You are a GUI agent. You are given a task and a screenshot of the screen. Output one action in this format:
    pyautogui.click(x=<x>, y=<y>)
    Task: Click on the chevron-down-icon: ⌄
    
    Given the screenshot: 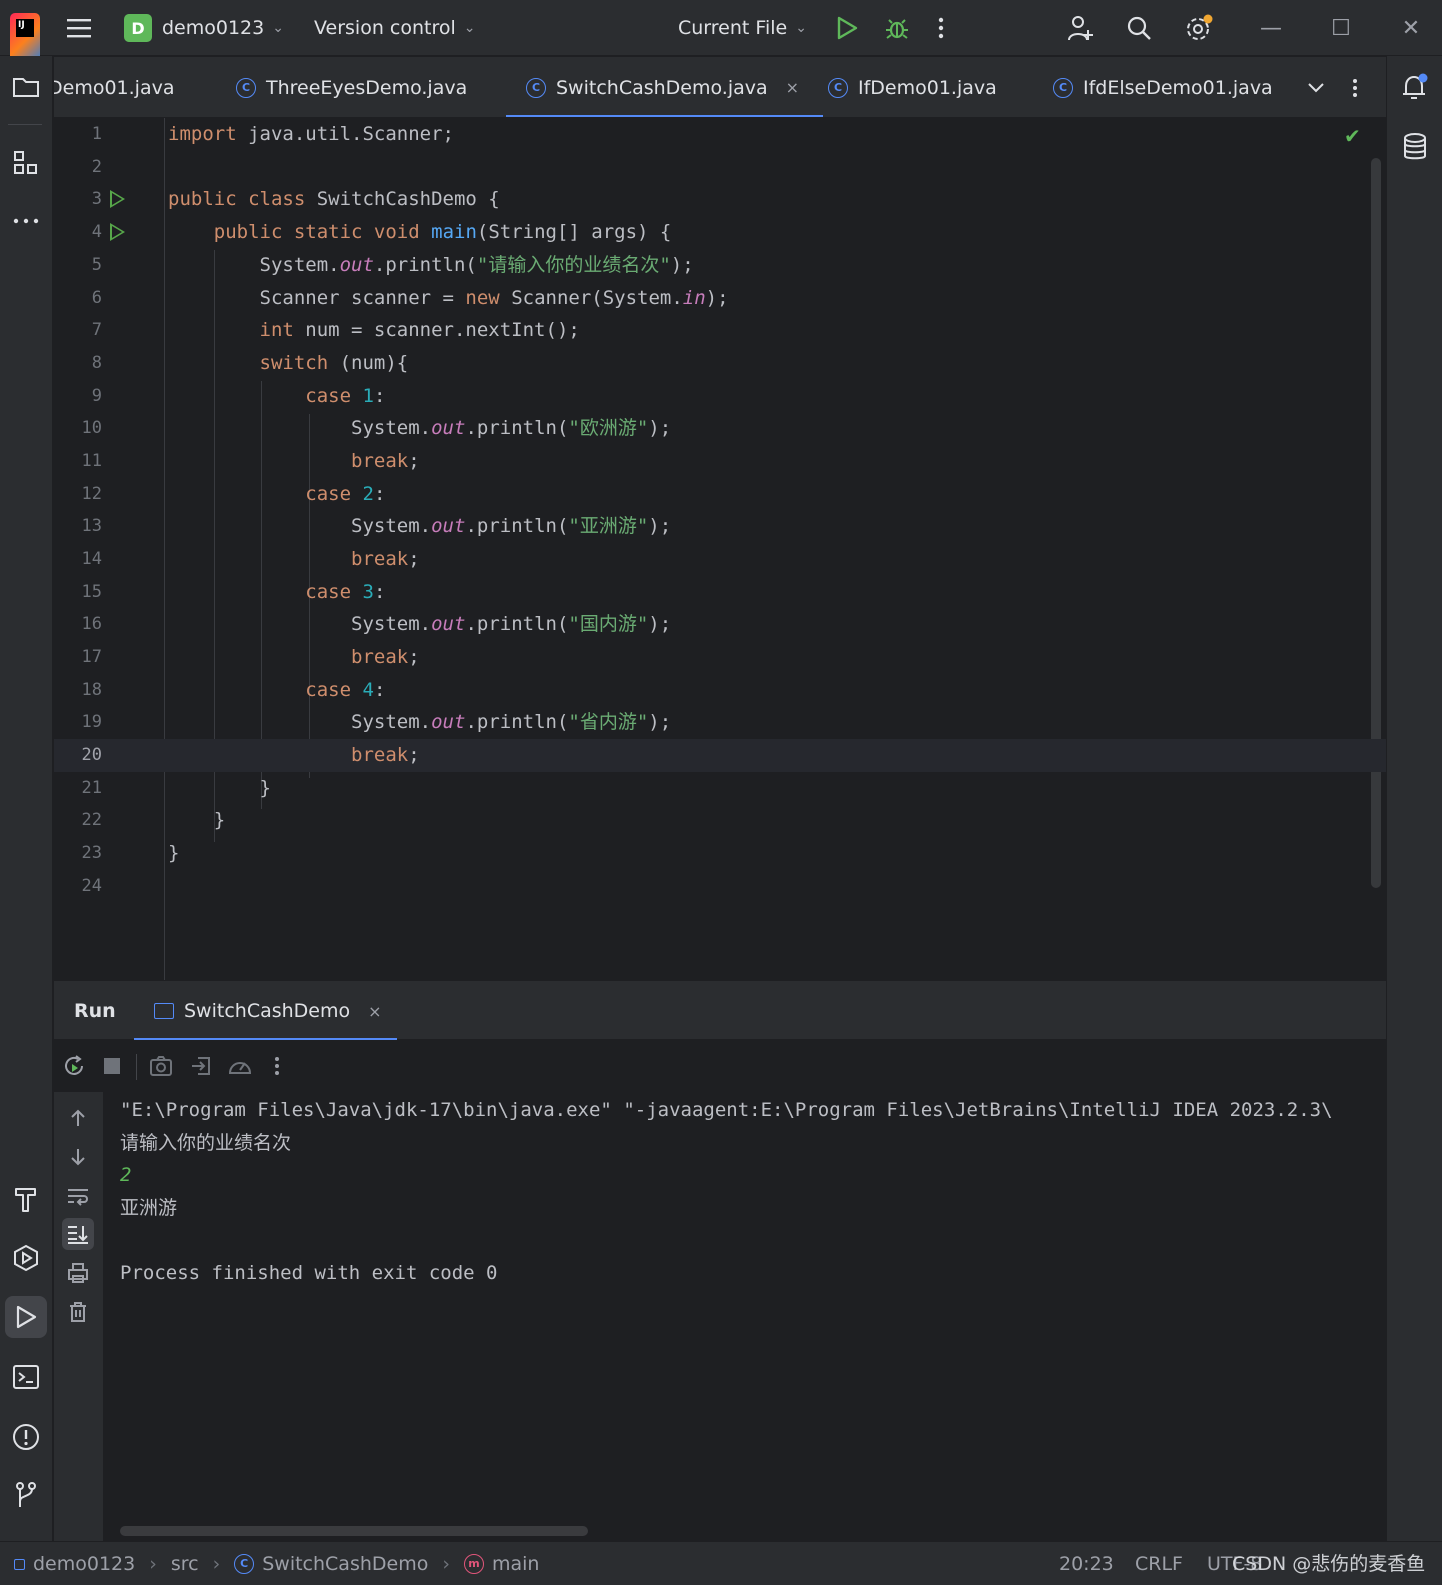 What is the action you would take?
    pyautogui.click(x=278, y=28)
    